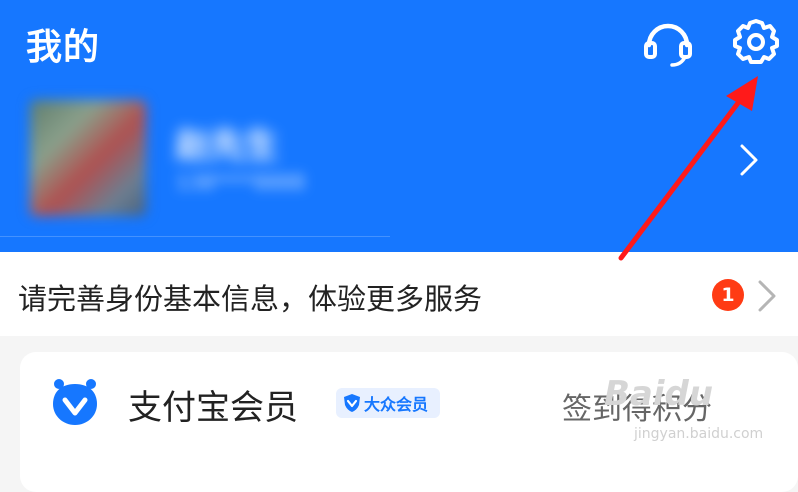  I want to click on member-level-tag: 大众会员, so click(388, 403).